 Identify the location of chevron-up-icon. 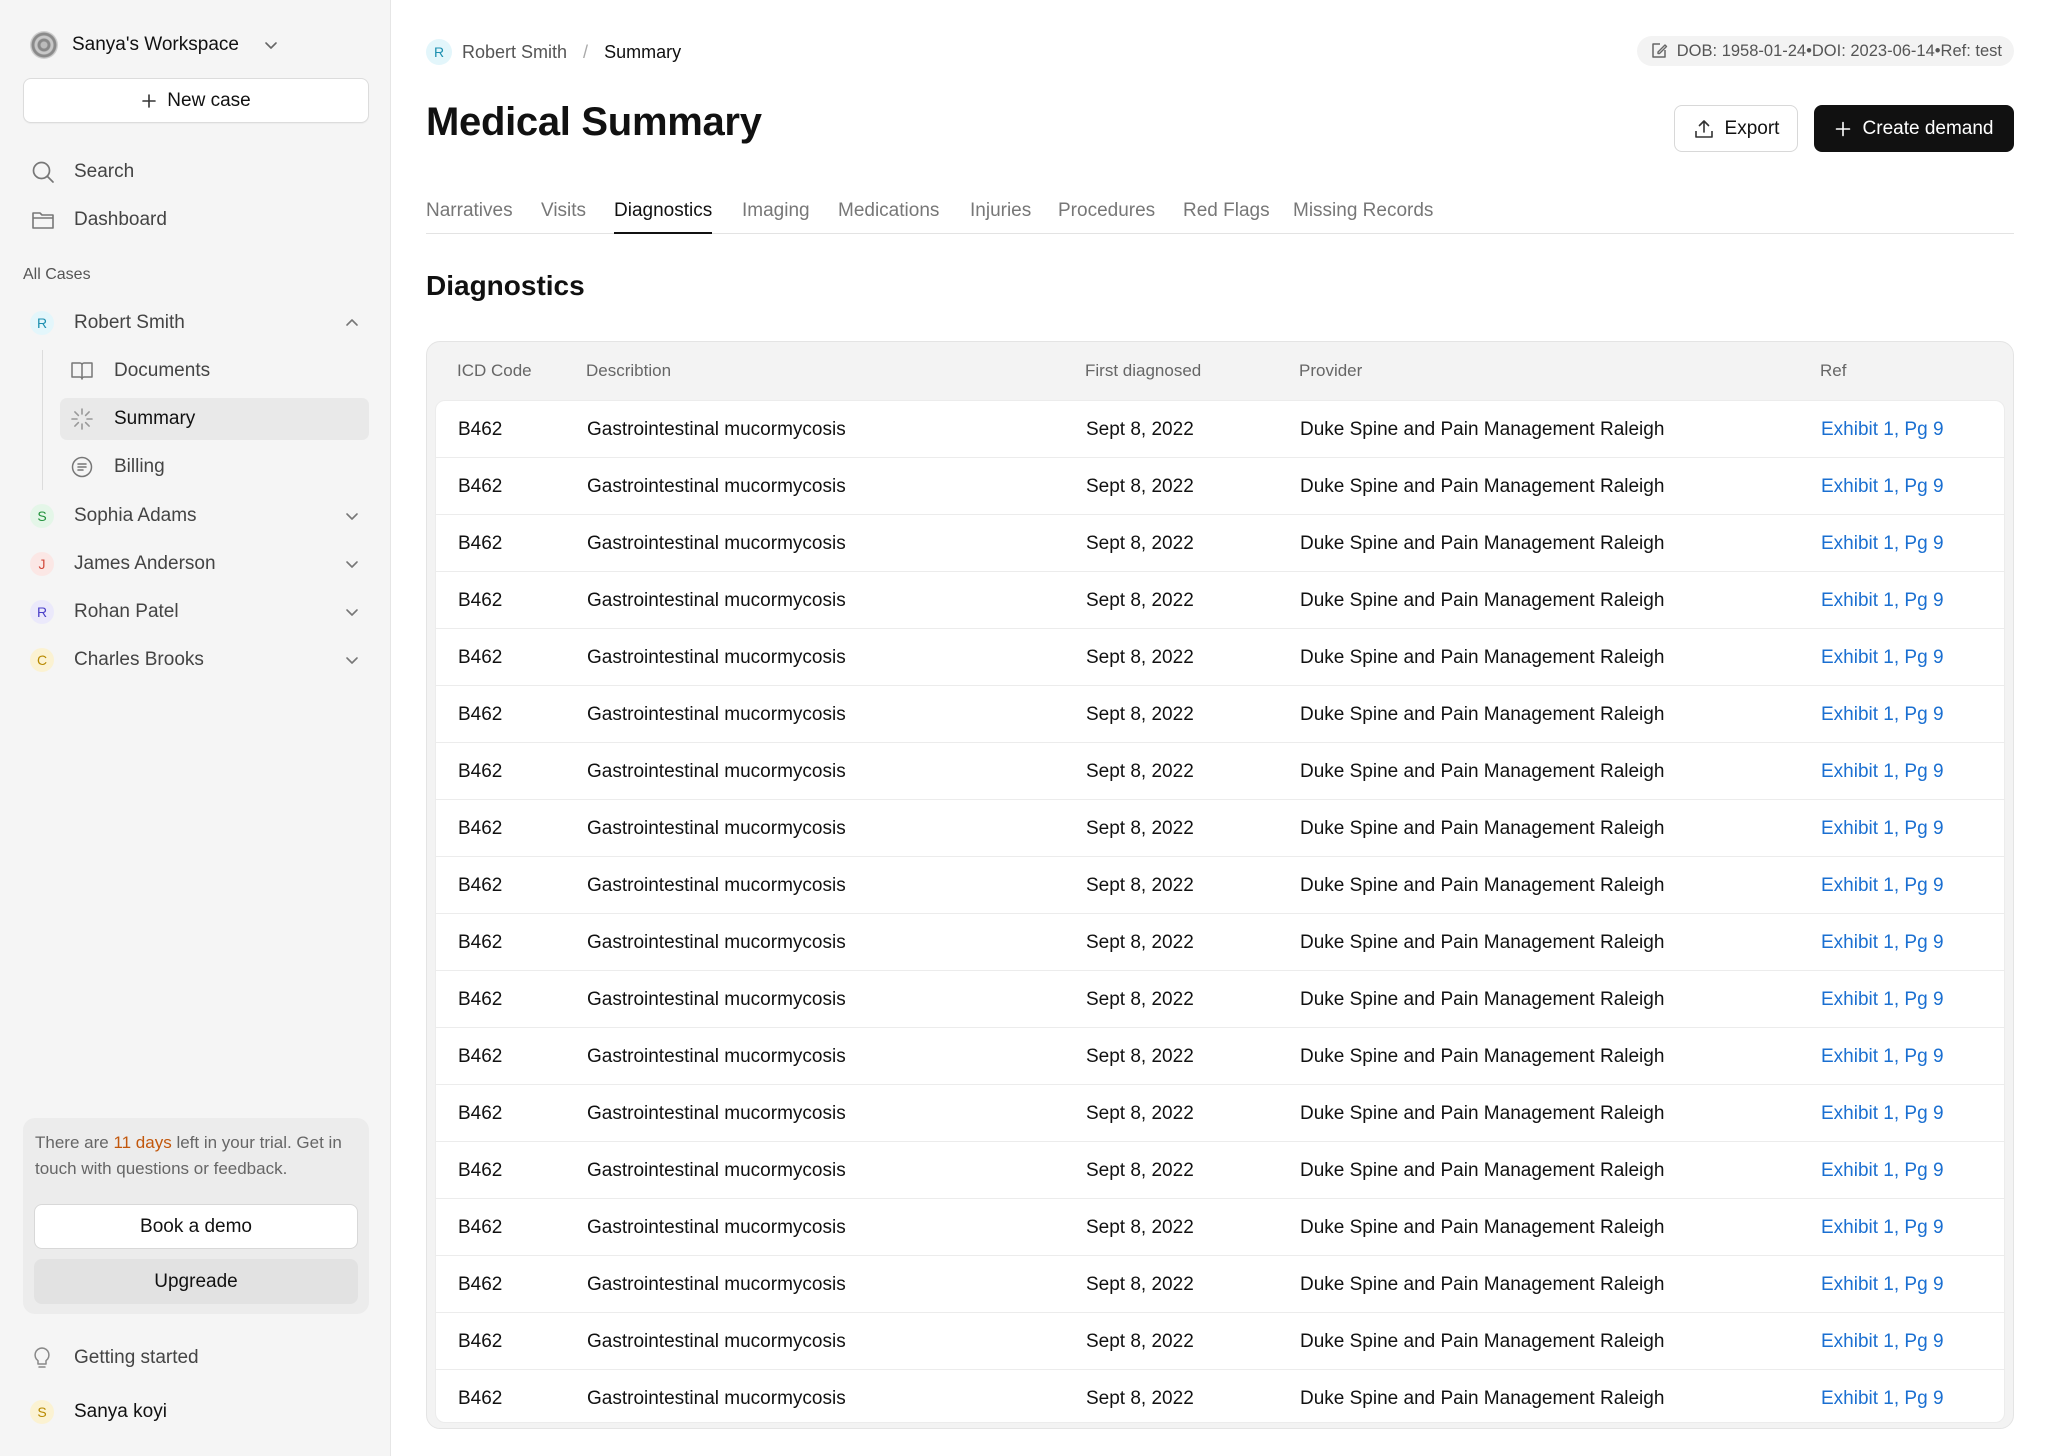
(352, 323).